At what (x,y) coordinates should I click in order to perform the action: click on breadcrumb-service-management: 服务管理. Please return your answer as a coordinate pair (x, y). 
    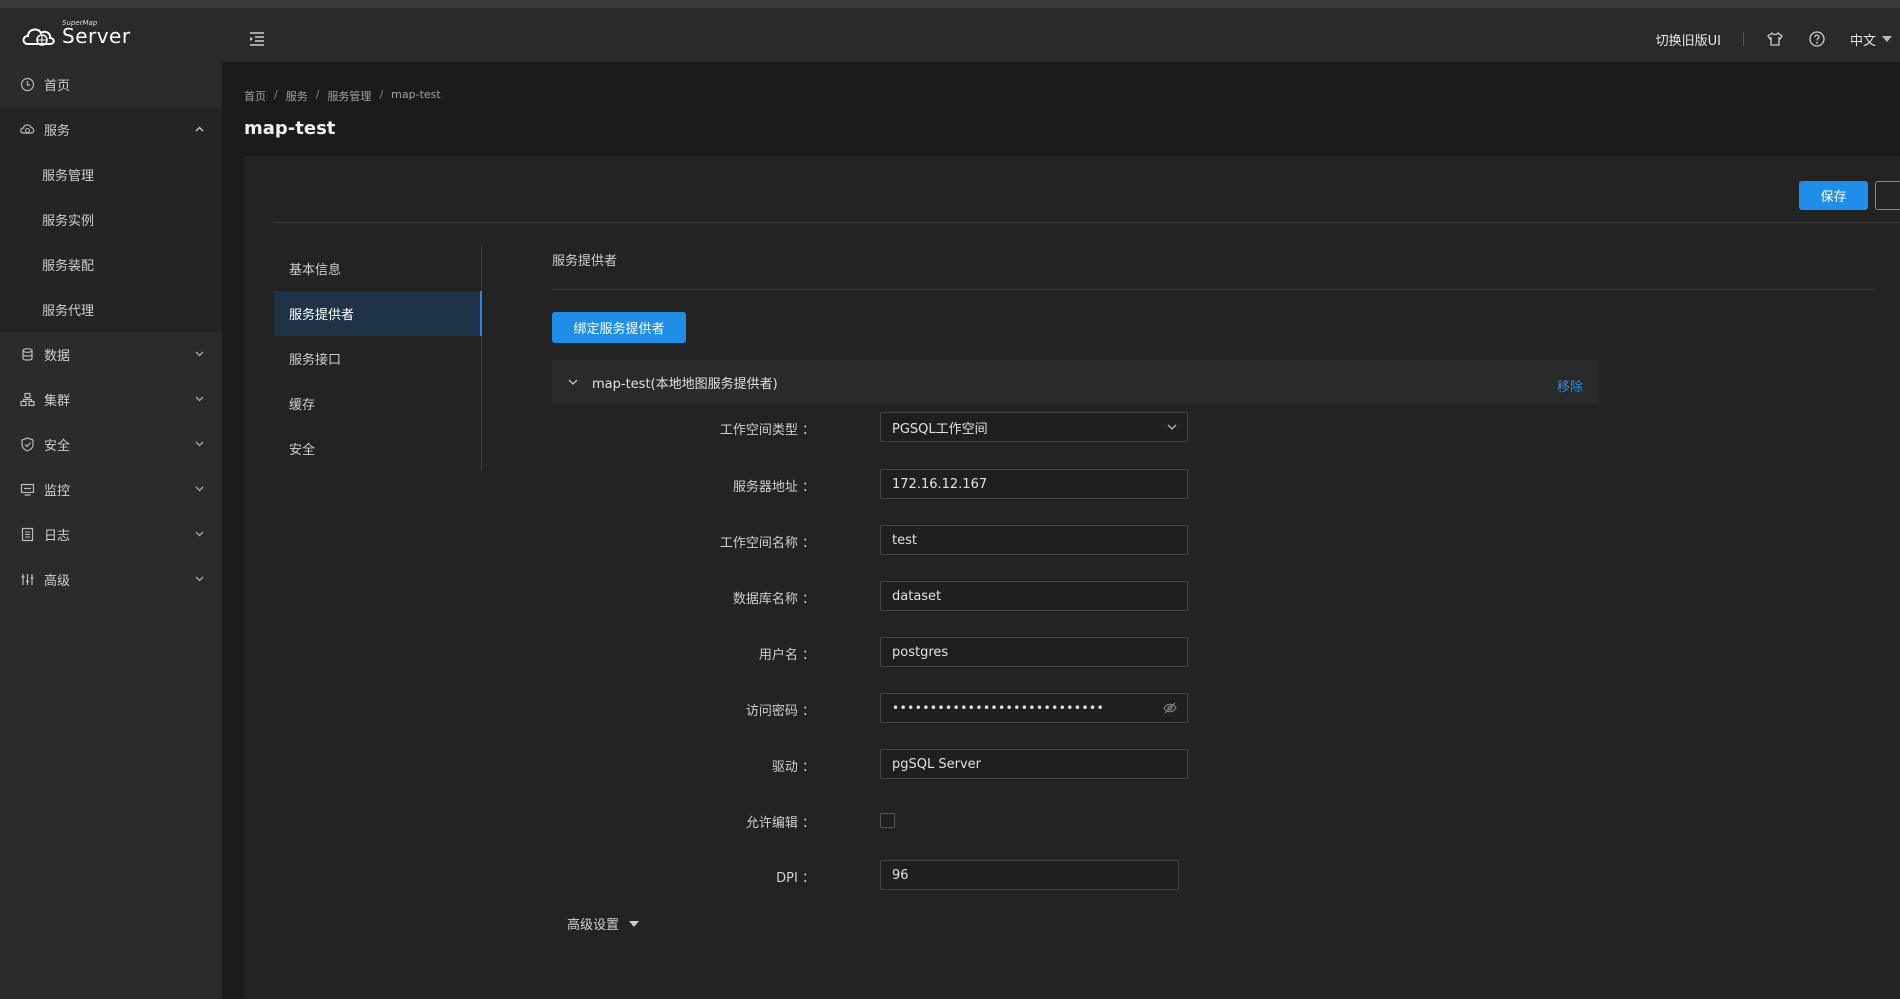
    Looking at the image, I should click on (349, 96).